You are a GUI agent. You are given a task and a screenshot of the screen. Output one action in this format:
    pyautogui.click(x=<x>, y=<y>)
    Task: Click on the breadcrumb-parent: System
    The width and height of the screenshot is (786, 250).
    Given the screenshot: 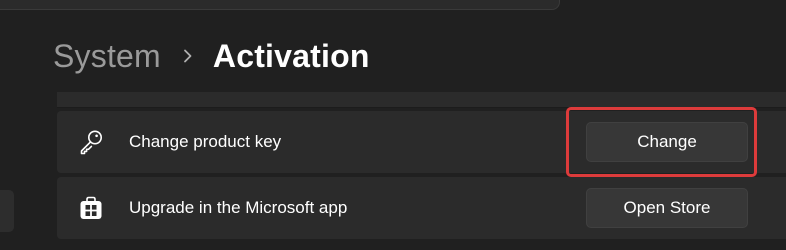 What is the action you would take?
    pyautogui.click(x=107, y=56)
    